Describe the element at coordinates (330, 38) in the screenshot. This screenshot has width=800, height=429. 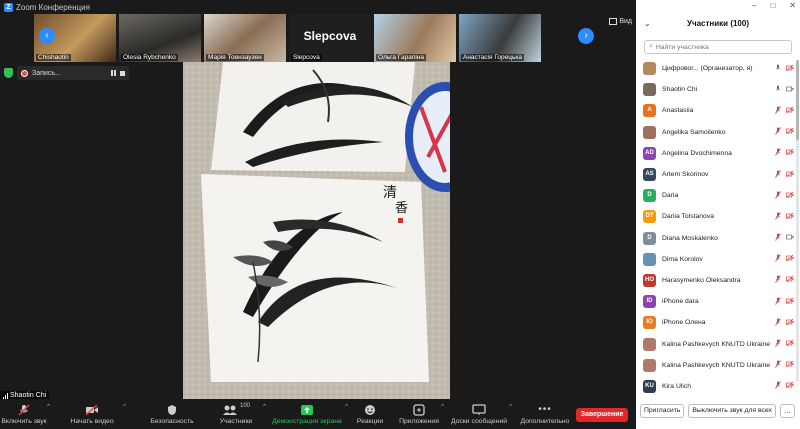
I see `video-thumbnail: Slepcova Slepcova` at that location.